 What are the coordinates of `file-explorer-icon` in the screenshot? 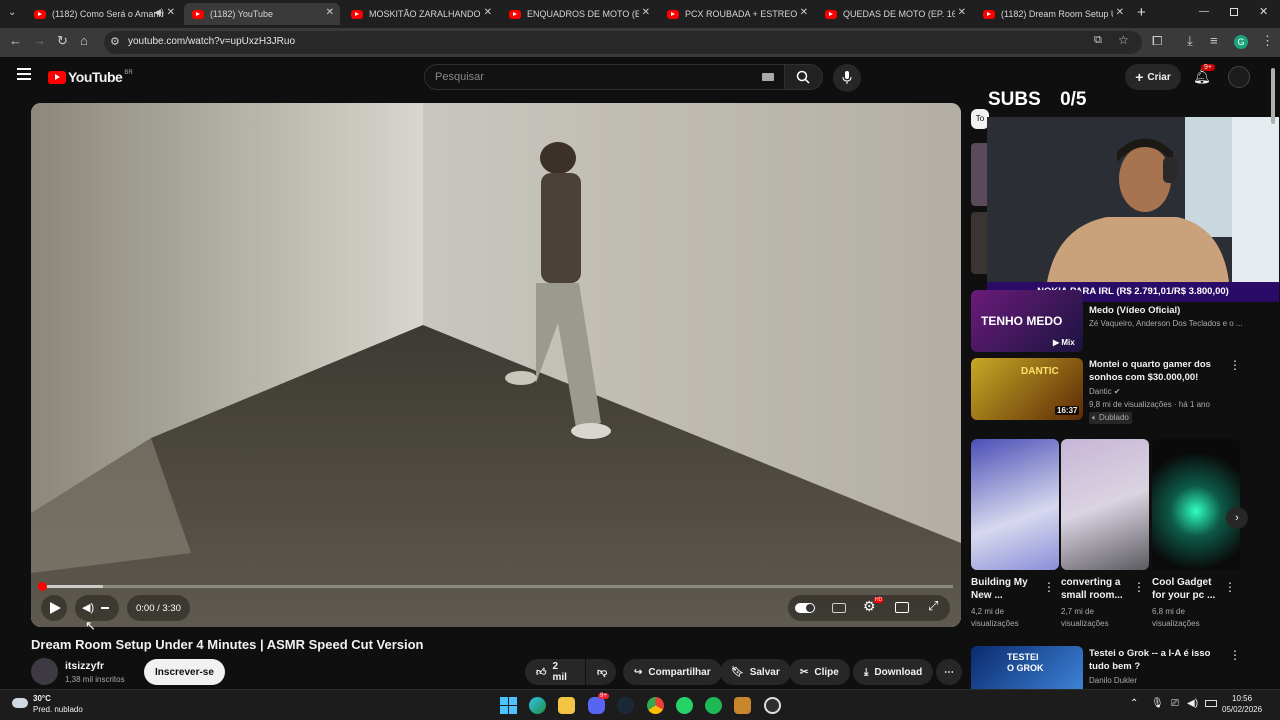 It's located at (566, 705).